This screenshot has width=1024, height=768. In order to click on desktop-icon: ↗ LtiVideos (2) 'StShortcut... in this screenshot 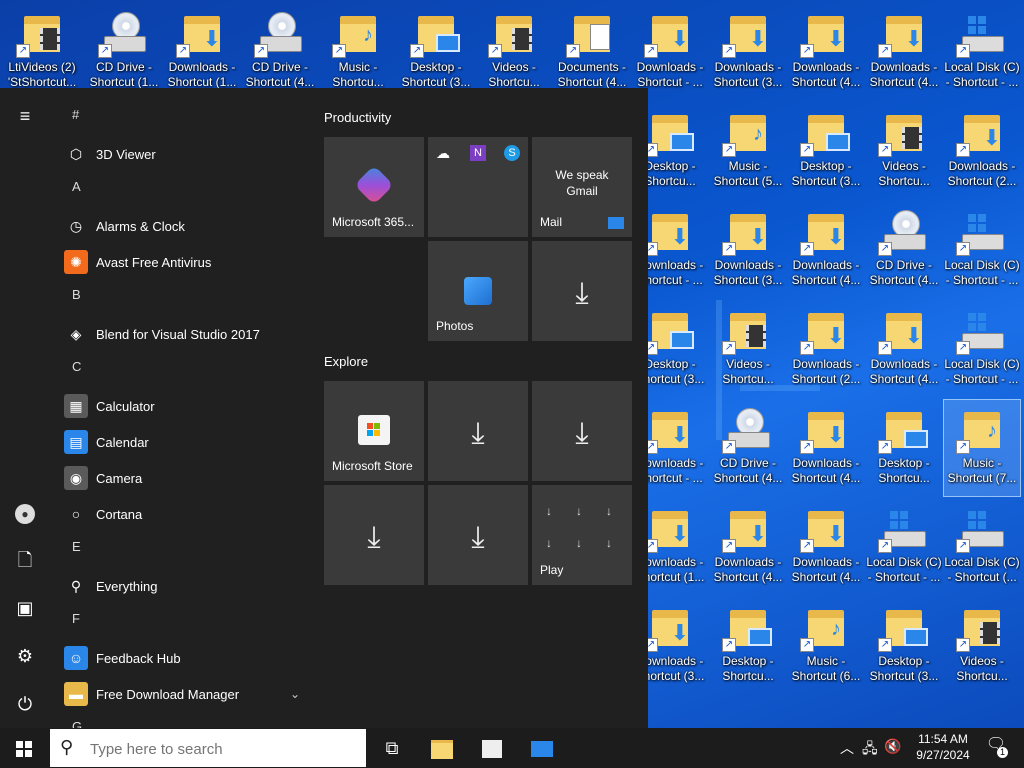, I will do `click(42, 52)`.